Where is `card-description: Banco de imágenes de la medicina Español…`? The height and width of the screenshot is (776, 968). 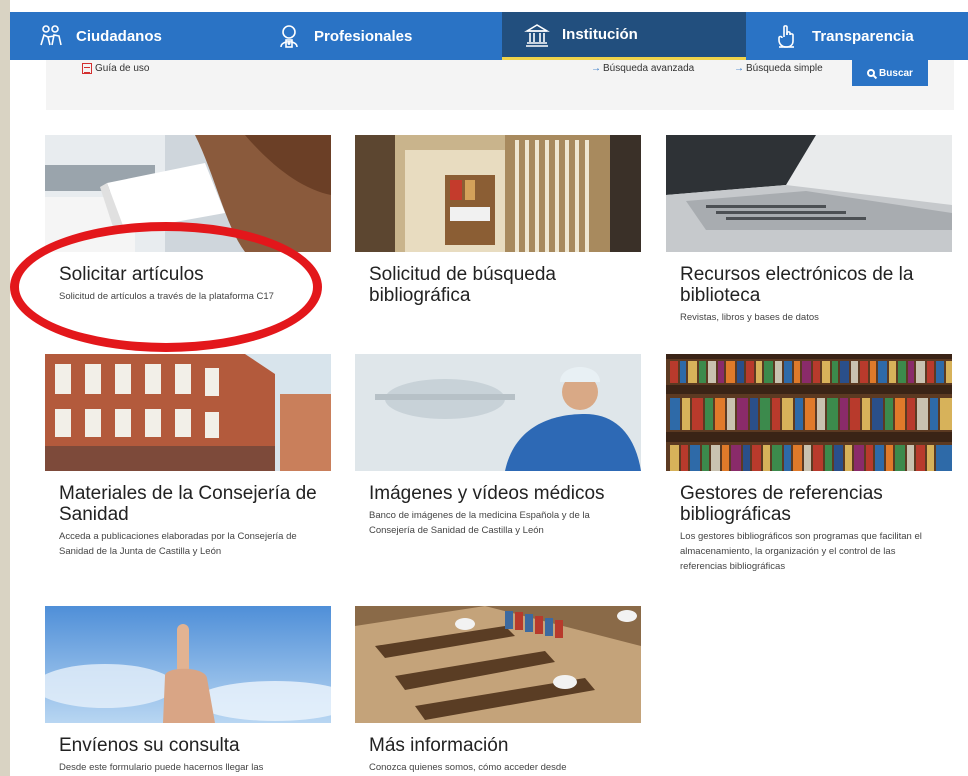
card-description: Banco de imágenes de la medicina Español… is located at coordinates (479, 523).